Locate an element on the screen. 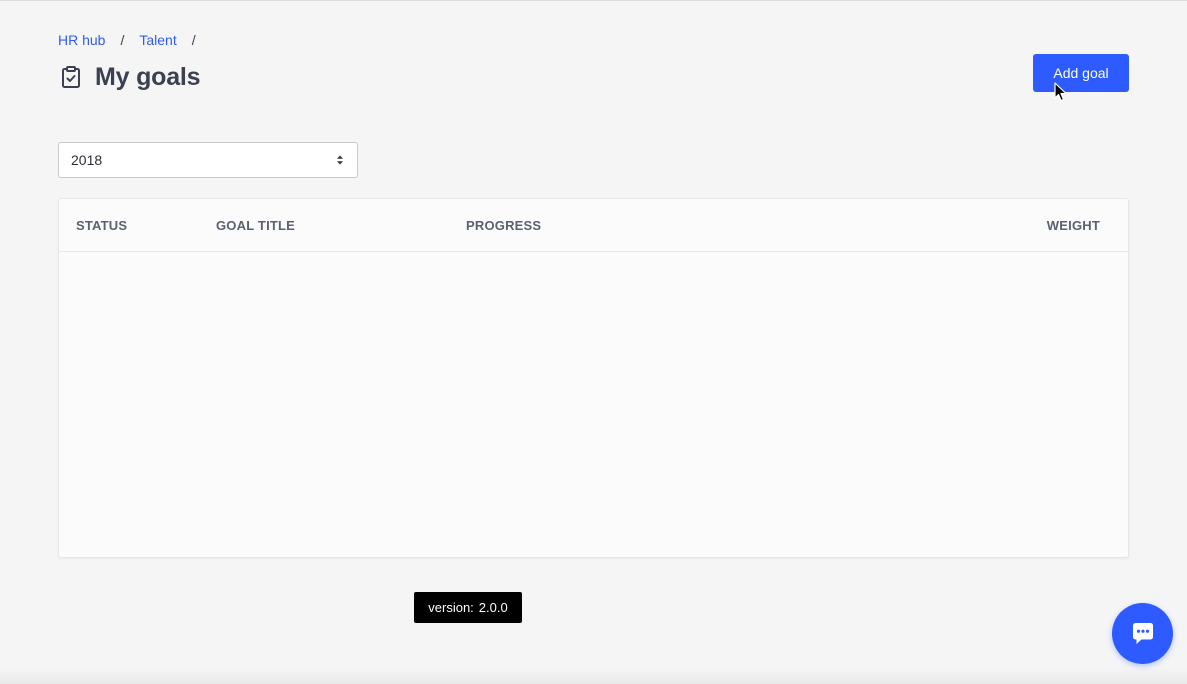 The image size is (1187, 684). select-arrows-icon is located at coordinates (340, 160).